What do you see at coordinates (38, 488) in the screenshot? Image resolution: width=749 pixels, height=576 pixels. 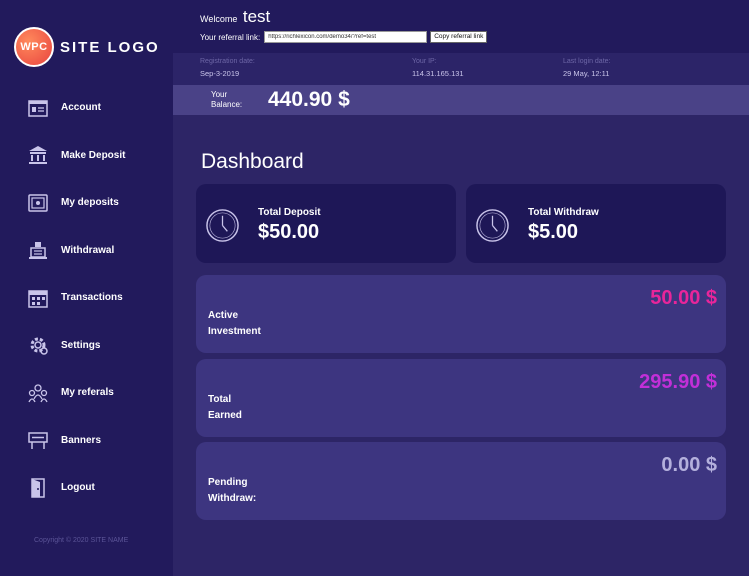 I see `door-icon` at bounding box center [38, 488].